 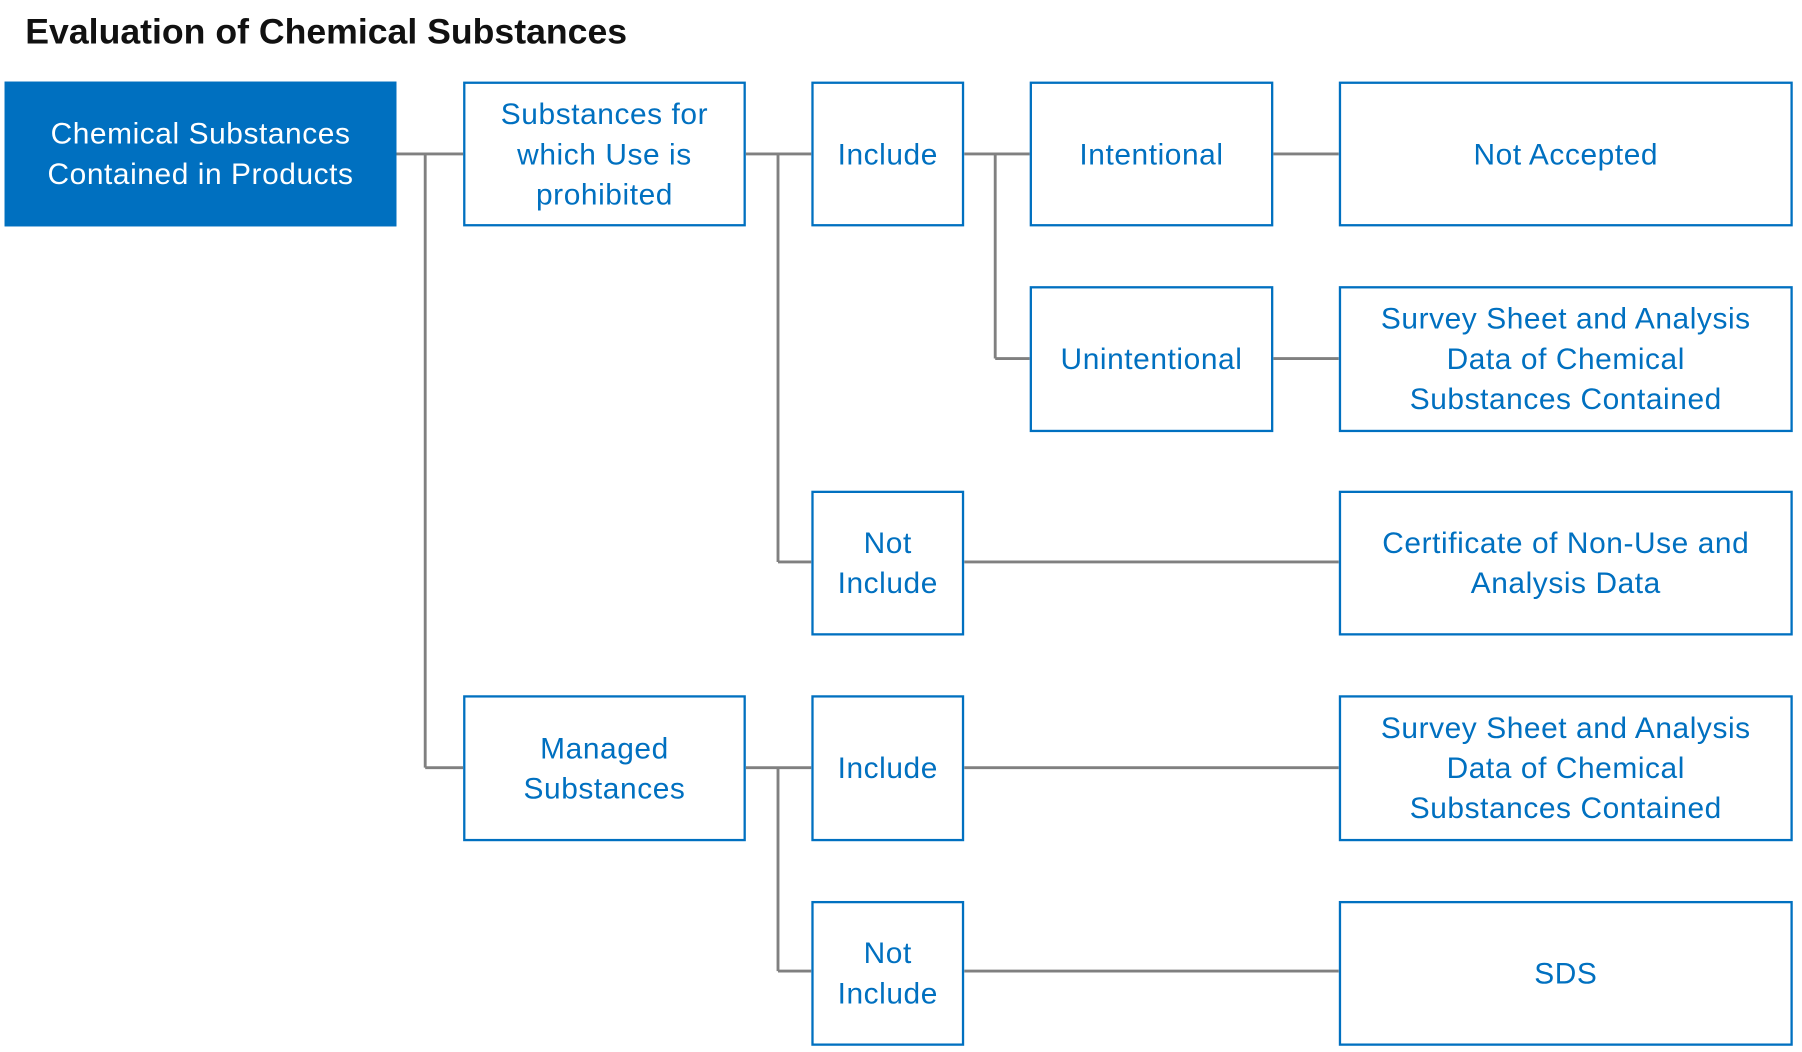 I want to click on node-unintentional: Unintentional, so click(x=1151, y=359).